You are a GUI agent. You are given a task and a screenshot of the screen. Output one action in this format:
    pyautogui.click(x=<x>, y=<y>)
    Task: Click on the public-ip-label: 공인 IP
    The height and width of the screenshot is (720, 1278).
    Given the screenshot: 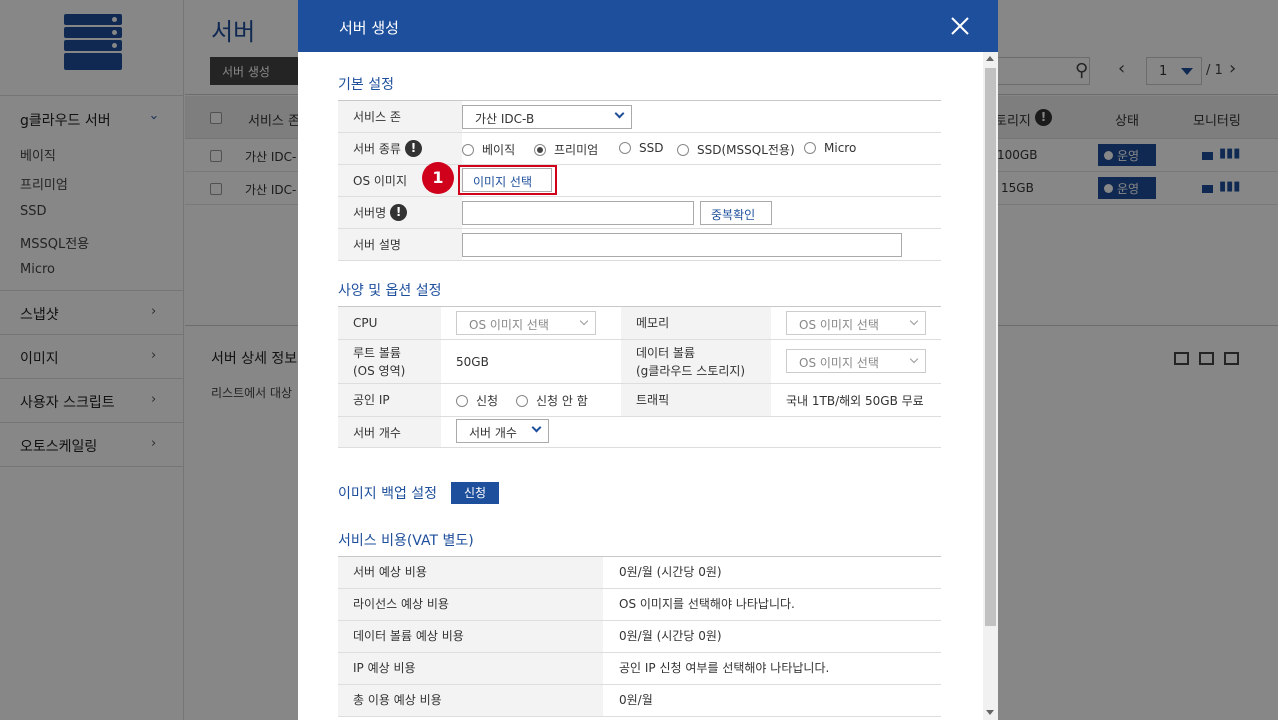 What is the action you would take?
    pyautogui.click(x=389, y=400)
    